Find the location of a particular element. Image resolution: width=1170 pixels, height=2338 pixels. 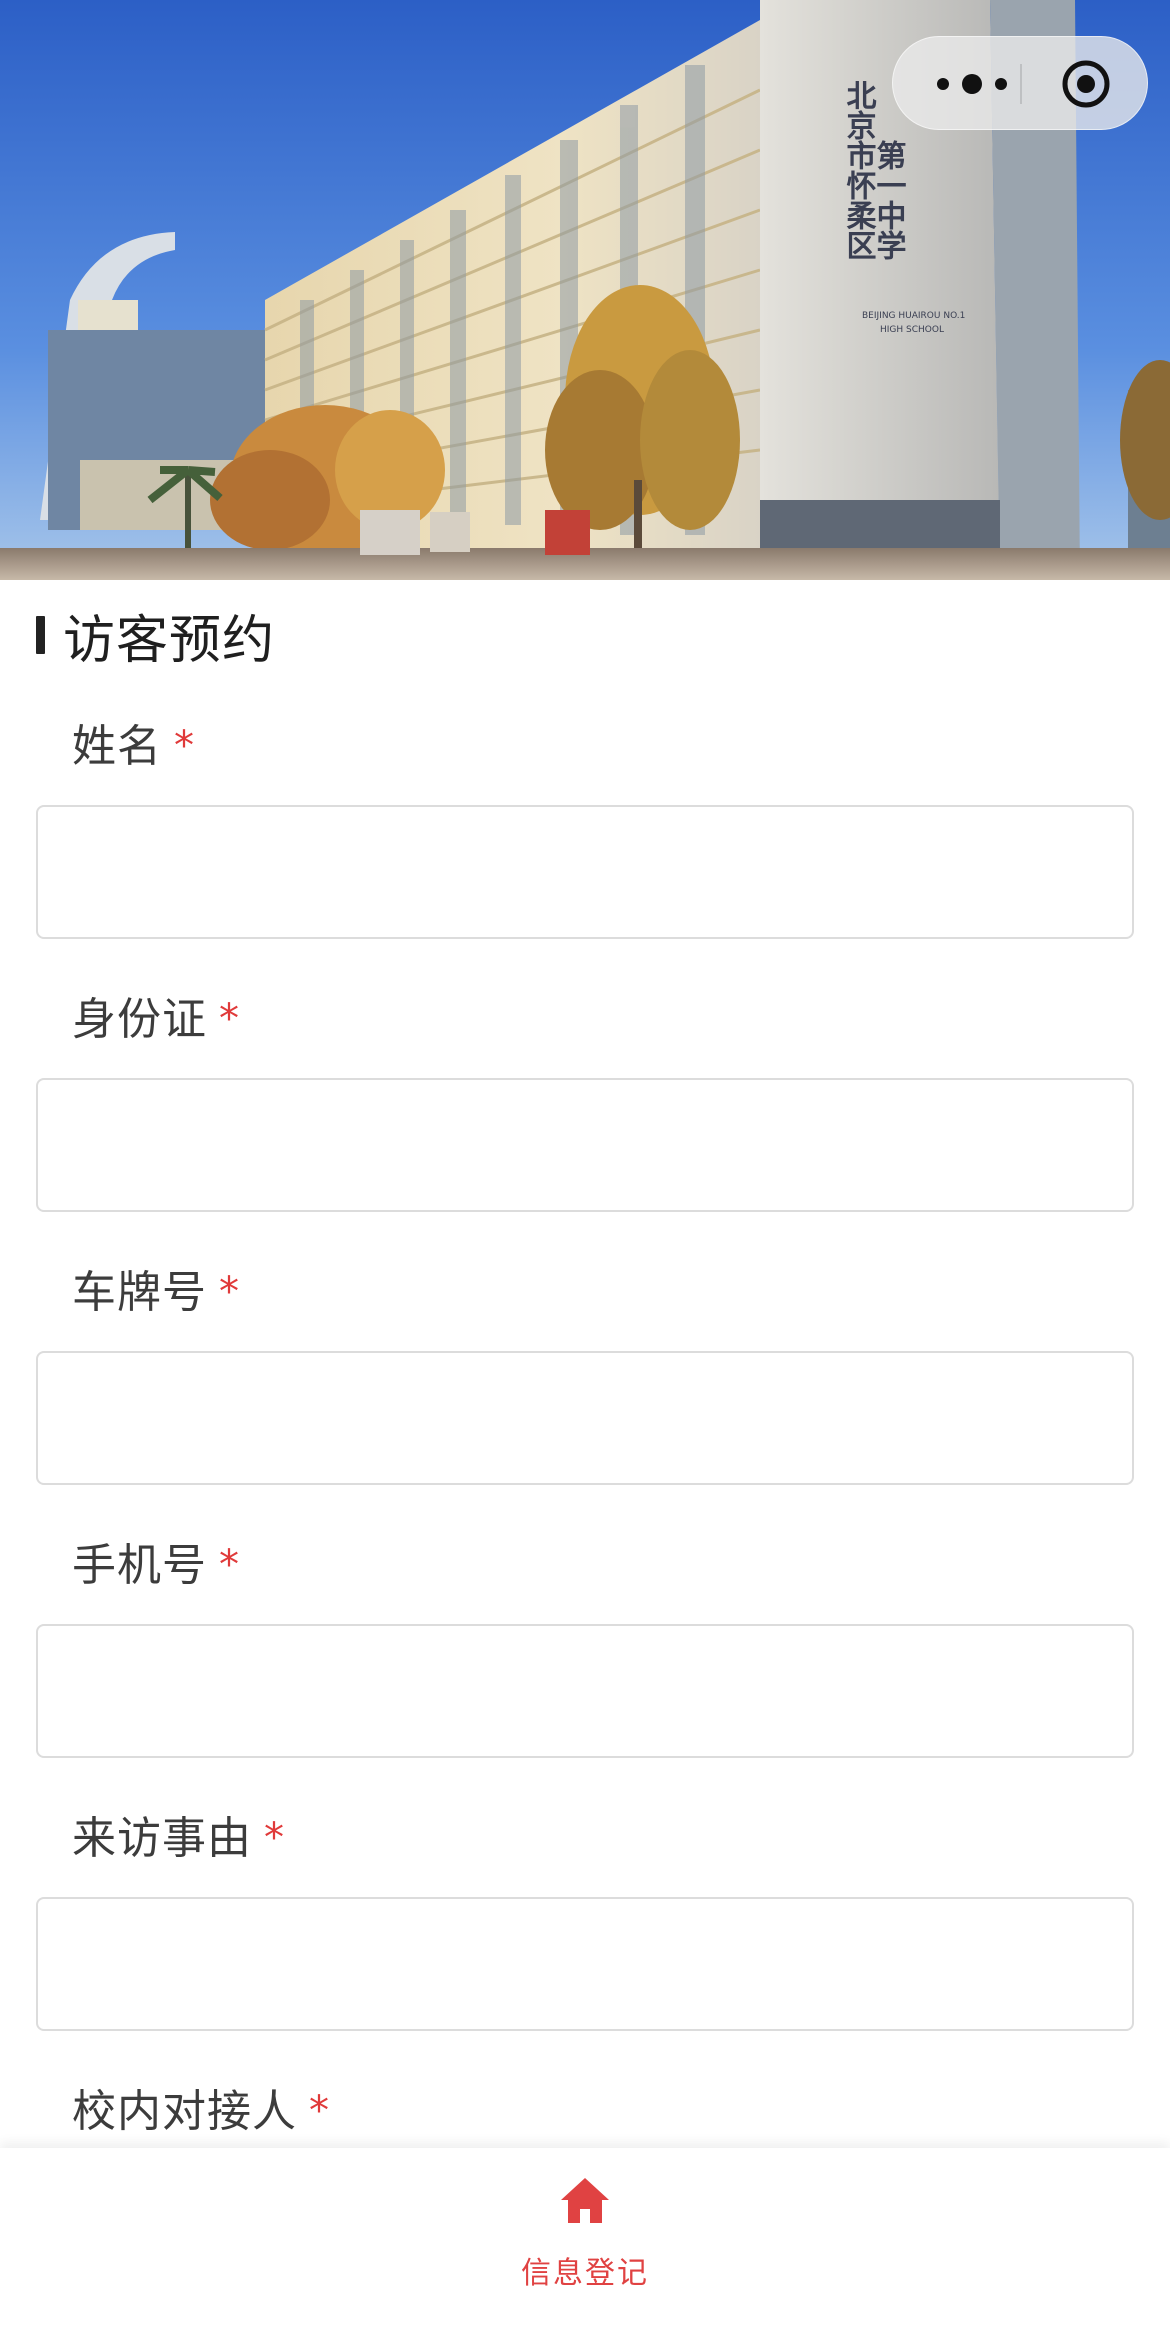

tab-info-registration: 信息登记 is located at coordinates (585, 2241).